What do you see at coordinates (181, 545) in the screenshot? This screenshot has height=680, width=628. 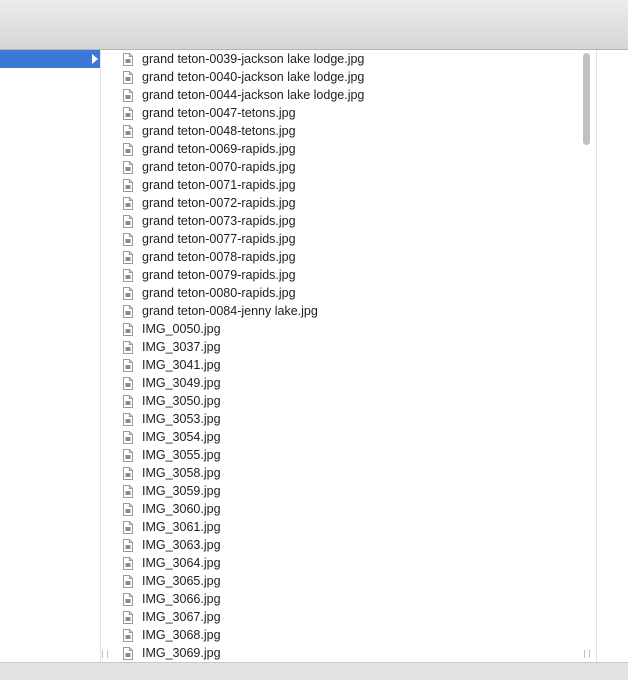 I see `file-name: IMG_3063.jpg` at bounding box center [181, 545].